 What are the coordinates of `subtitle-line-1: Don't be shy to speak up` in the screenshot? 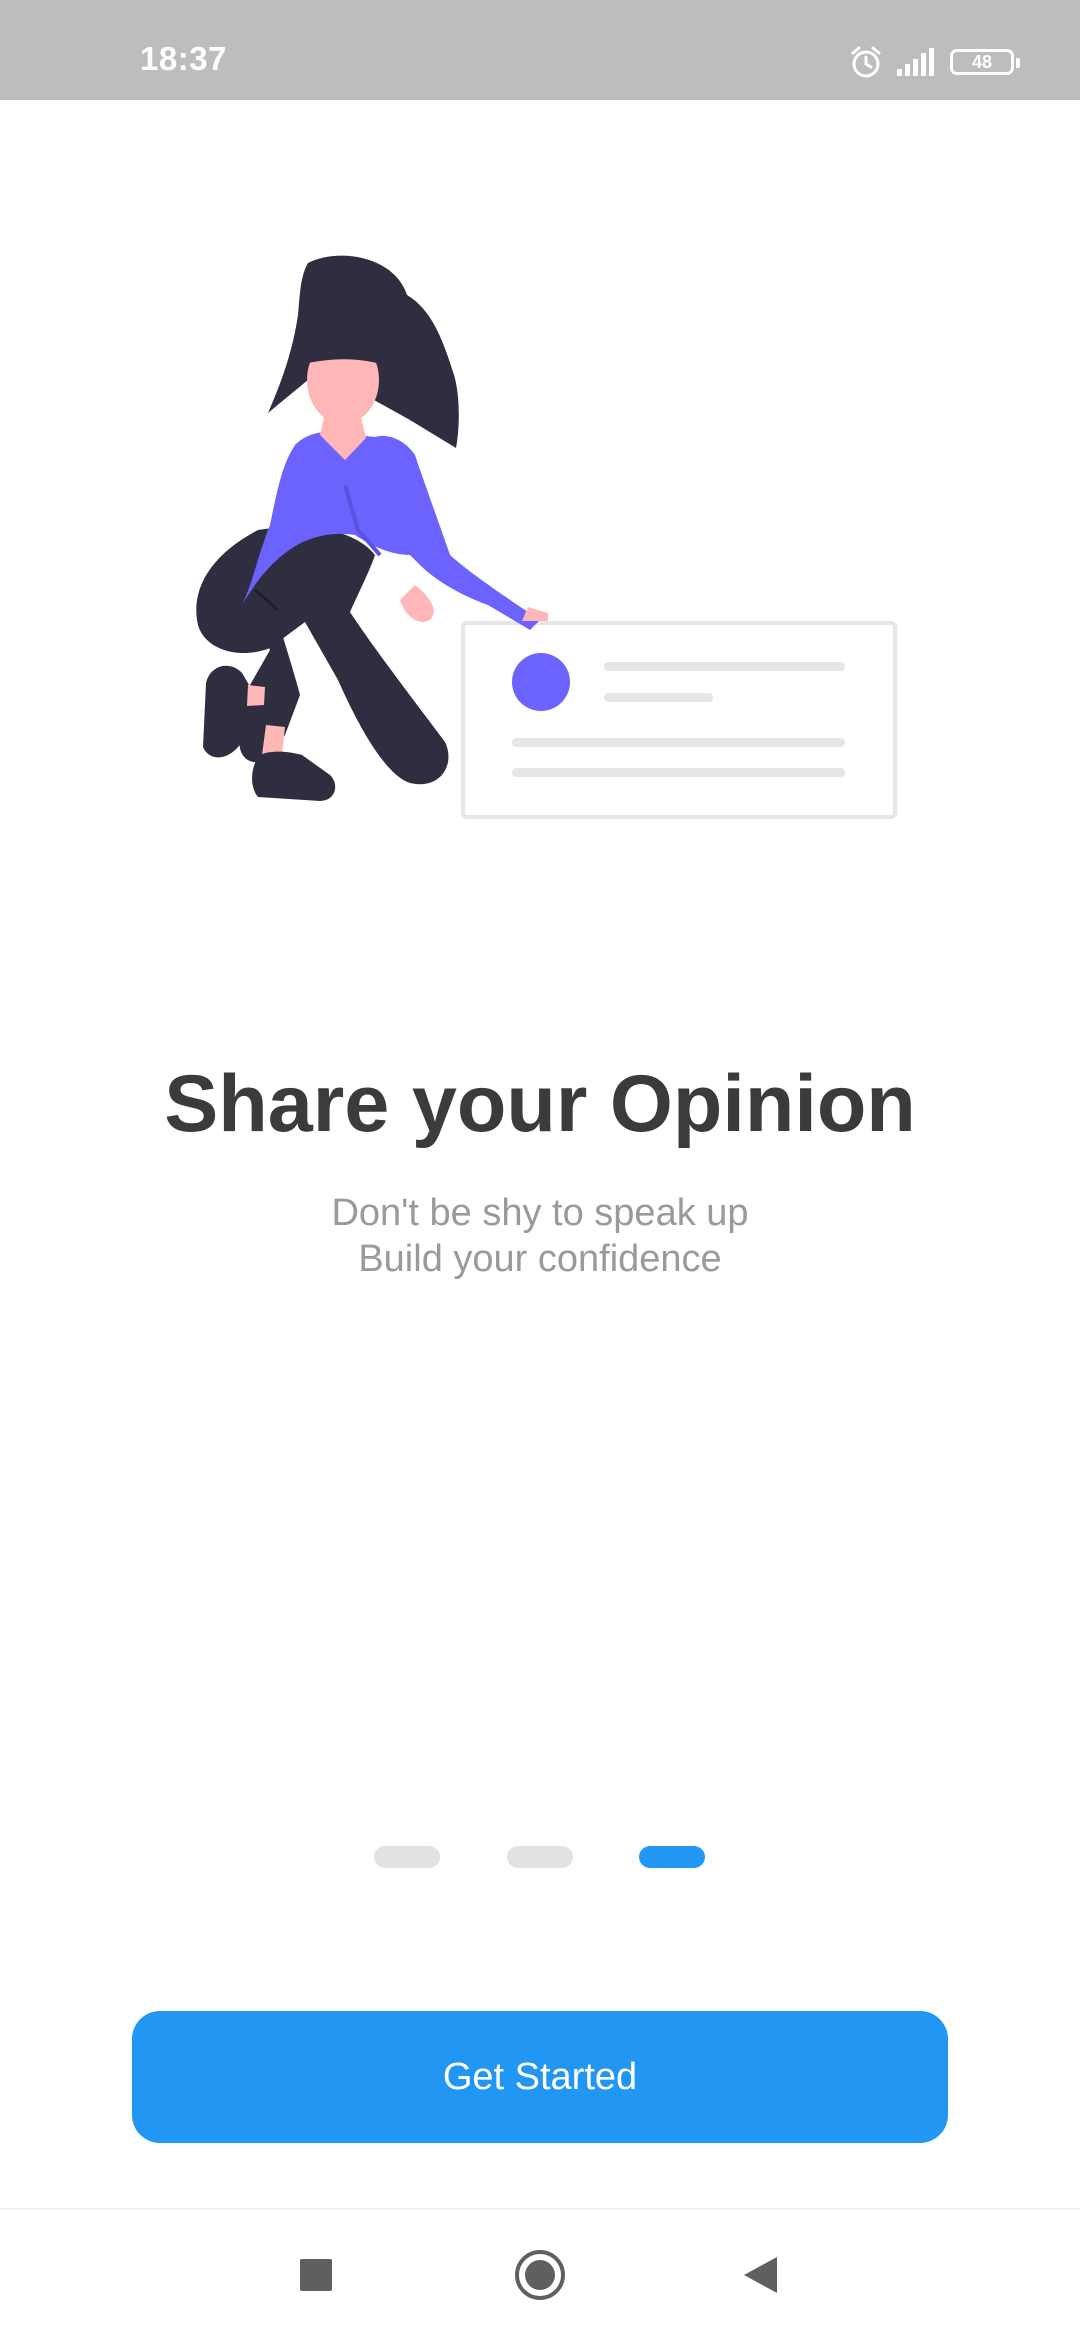 It's located at (540, 1213).